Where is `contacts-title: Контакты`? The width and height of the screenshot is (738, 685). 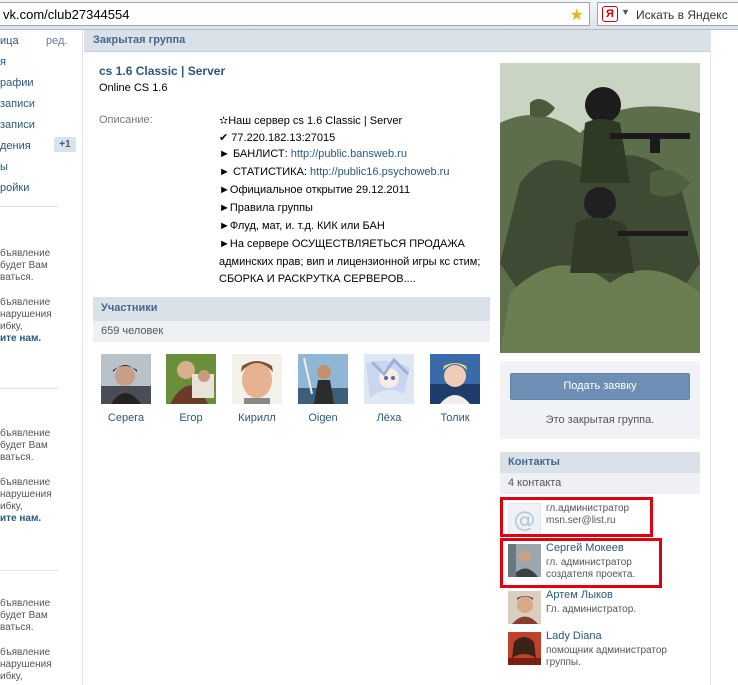 contacts-title: Контакты is located at coordinates (534, 462).